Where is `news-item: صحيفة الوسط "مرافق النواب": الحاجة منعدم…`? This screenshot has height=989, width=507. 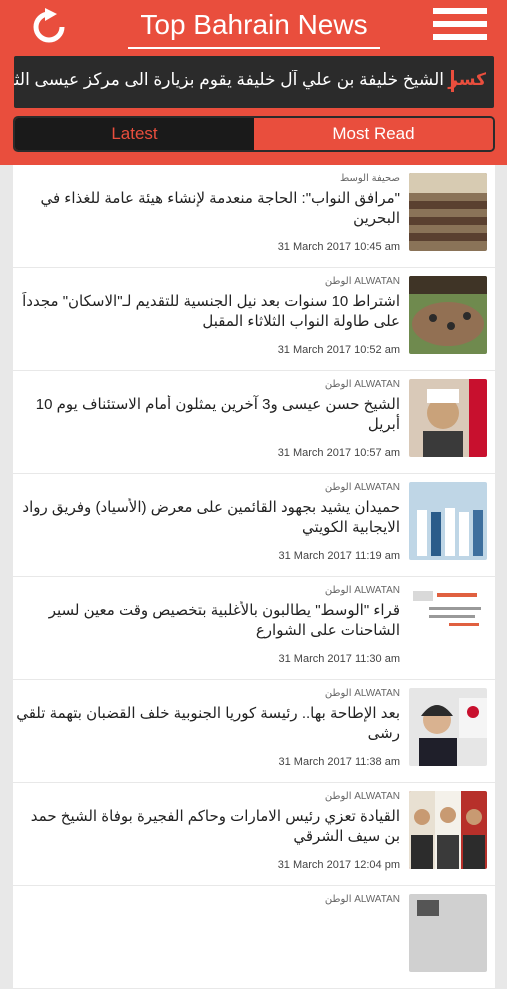
news-item: صحيفة الوسط "مرافق النواب": الحاجة منعدم… is located at coordinates (254, 216).